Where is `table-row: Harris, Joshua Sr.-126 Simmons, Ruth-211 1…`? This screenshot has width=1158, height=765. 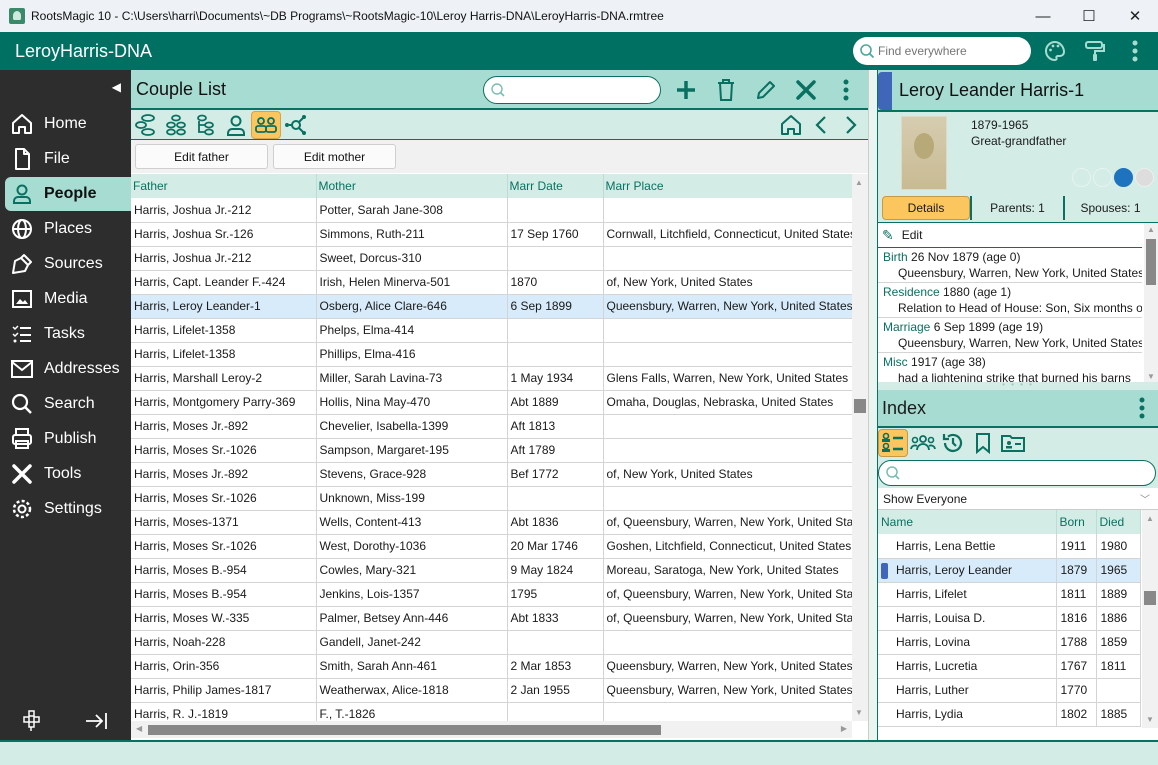 table-row: Harris, Joshua Sr.-126 Simmons, Ruth-211 1… is located at coordinates (491, 234).